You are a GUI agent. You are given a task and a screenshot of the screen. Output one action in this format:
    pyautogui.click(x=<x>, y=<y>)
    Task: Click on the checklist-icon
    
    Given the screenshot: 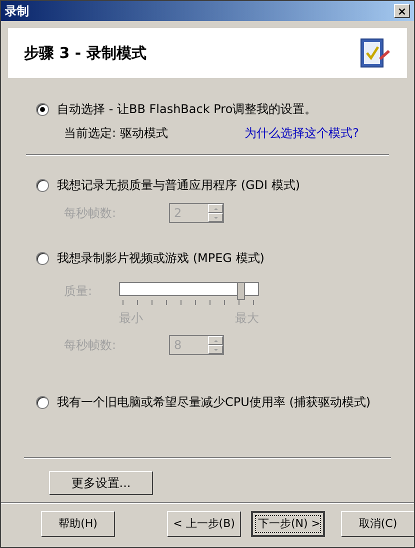 What is the action you would take?
    pyautogui.click(x=375, y=53)
    